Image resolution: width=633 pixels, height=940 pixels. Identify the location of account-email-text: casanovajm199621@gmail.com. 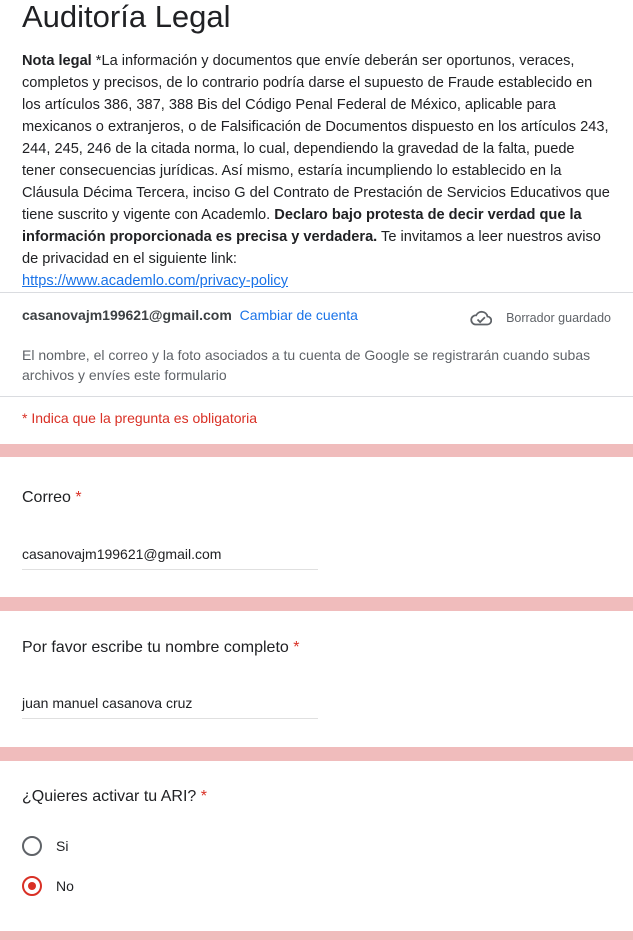
(127, 315).